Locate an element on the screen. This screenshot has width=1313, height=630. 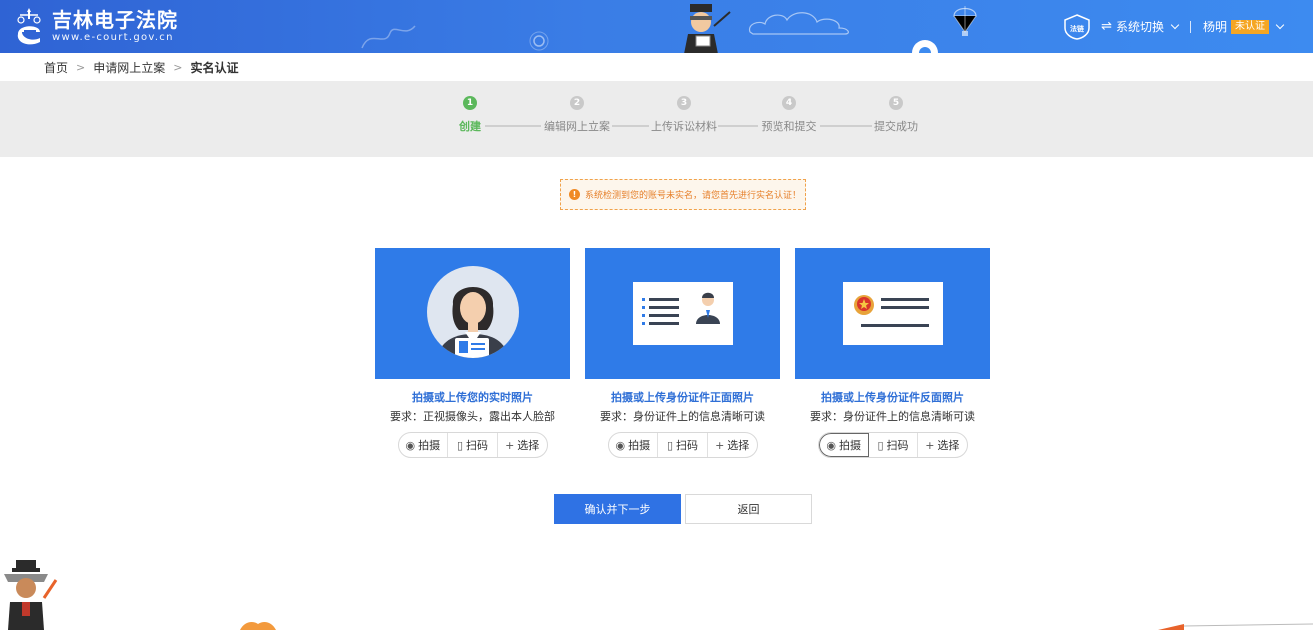
step-label: 编辑网上立案 is located at coordinates (577, 126).